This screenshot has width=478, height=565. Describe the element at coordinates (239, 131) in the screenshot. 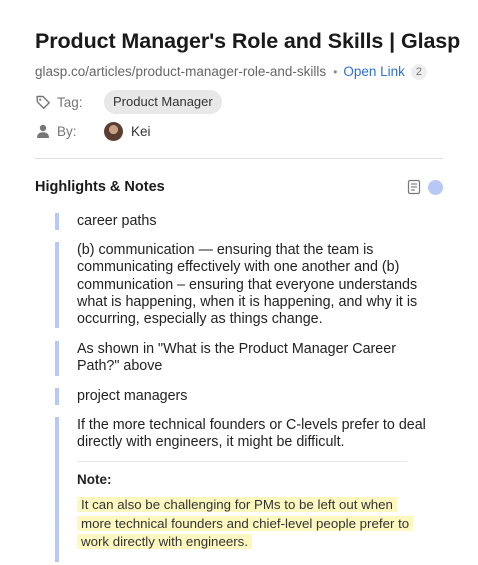

I see `author-row: By: Kei` at that location.